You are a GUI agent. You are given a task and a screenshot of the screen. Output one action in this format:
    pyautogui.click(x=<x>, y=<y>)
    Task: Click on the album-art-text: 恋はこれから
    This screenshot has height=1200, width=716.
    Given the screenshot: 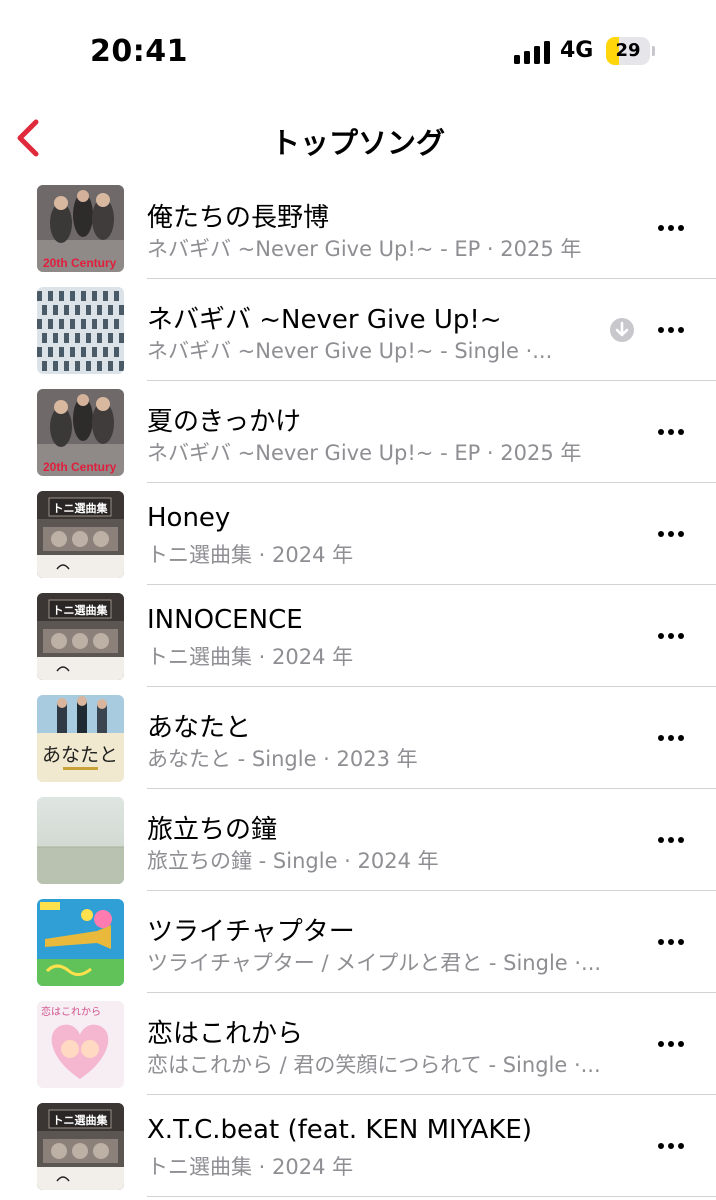 What is the action you would take?
    pyautogui.click(x=71, y=1011)
    